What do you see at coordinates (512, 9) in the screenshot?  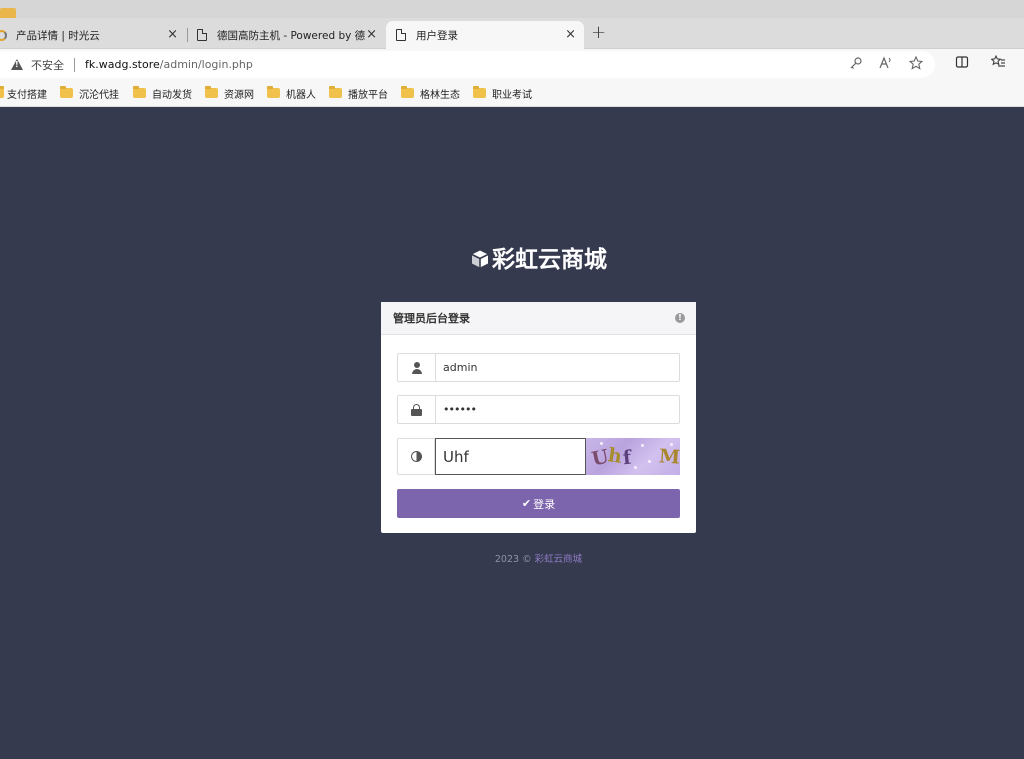 I see `window-top-strip` at bounding box center [512, 9].